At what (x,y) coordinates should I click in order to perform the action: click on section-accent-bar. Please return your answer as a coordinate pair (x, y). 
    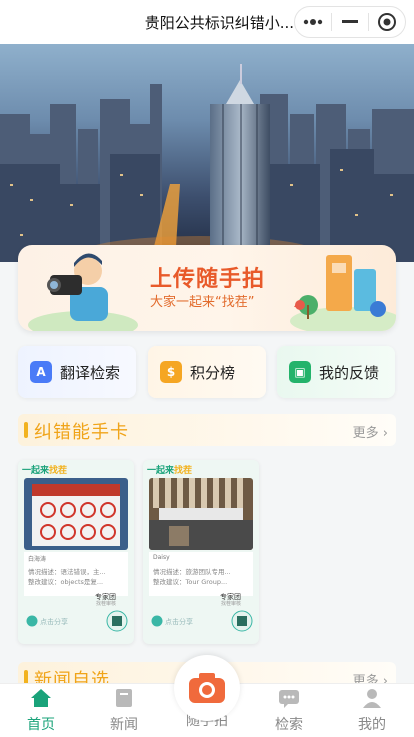
    Looking at the image, I should click on (26, 430).